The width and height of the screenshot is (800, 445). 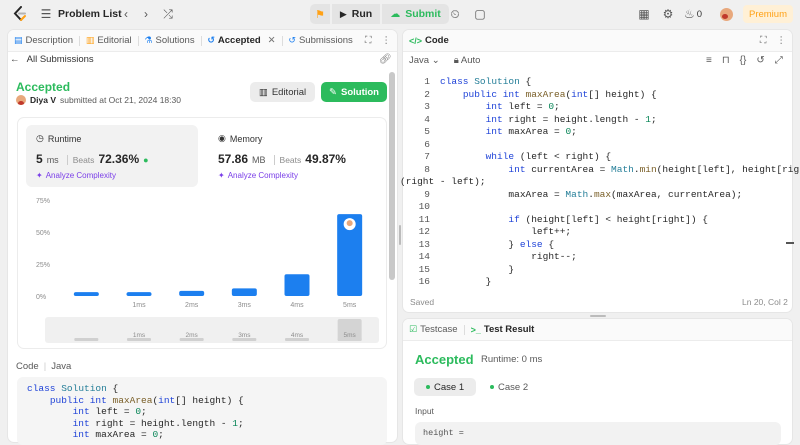 What do you see at coordinates (400, 235) in the screenshot?
I see `vertical-splitter` at bounding box center [400, 235].